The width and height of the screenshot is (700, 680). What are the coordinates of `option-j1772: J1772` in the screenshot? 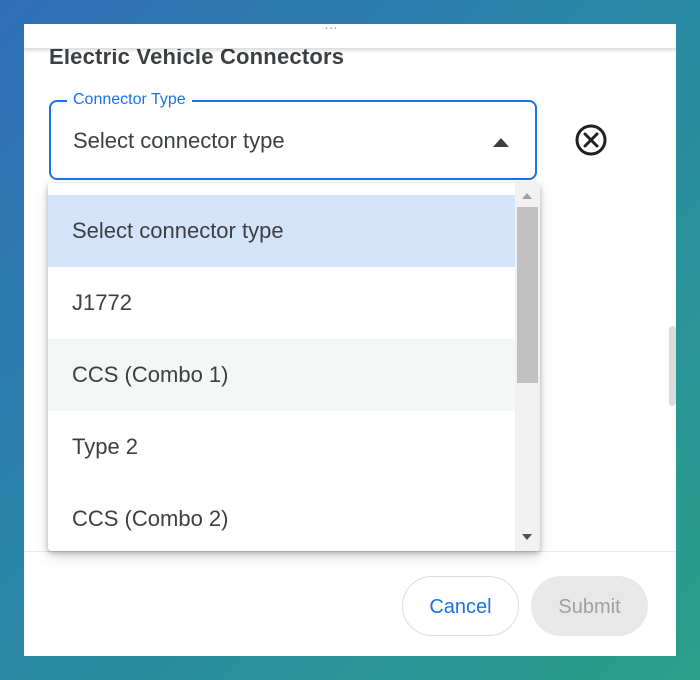 It's located at (281, 303).